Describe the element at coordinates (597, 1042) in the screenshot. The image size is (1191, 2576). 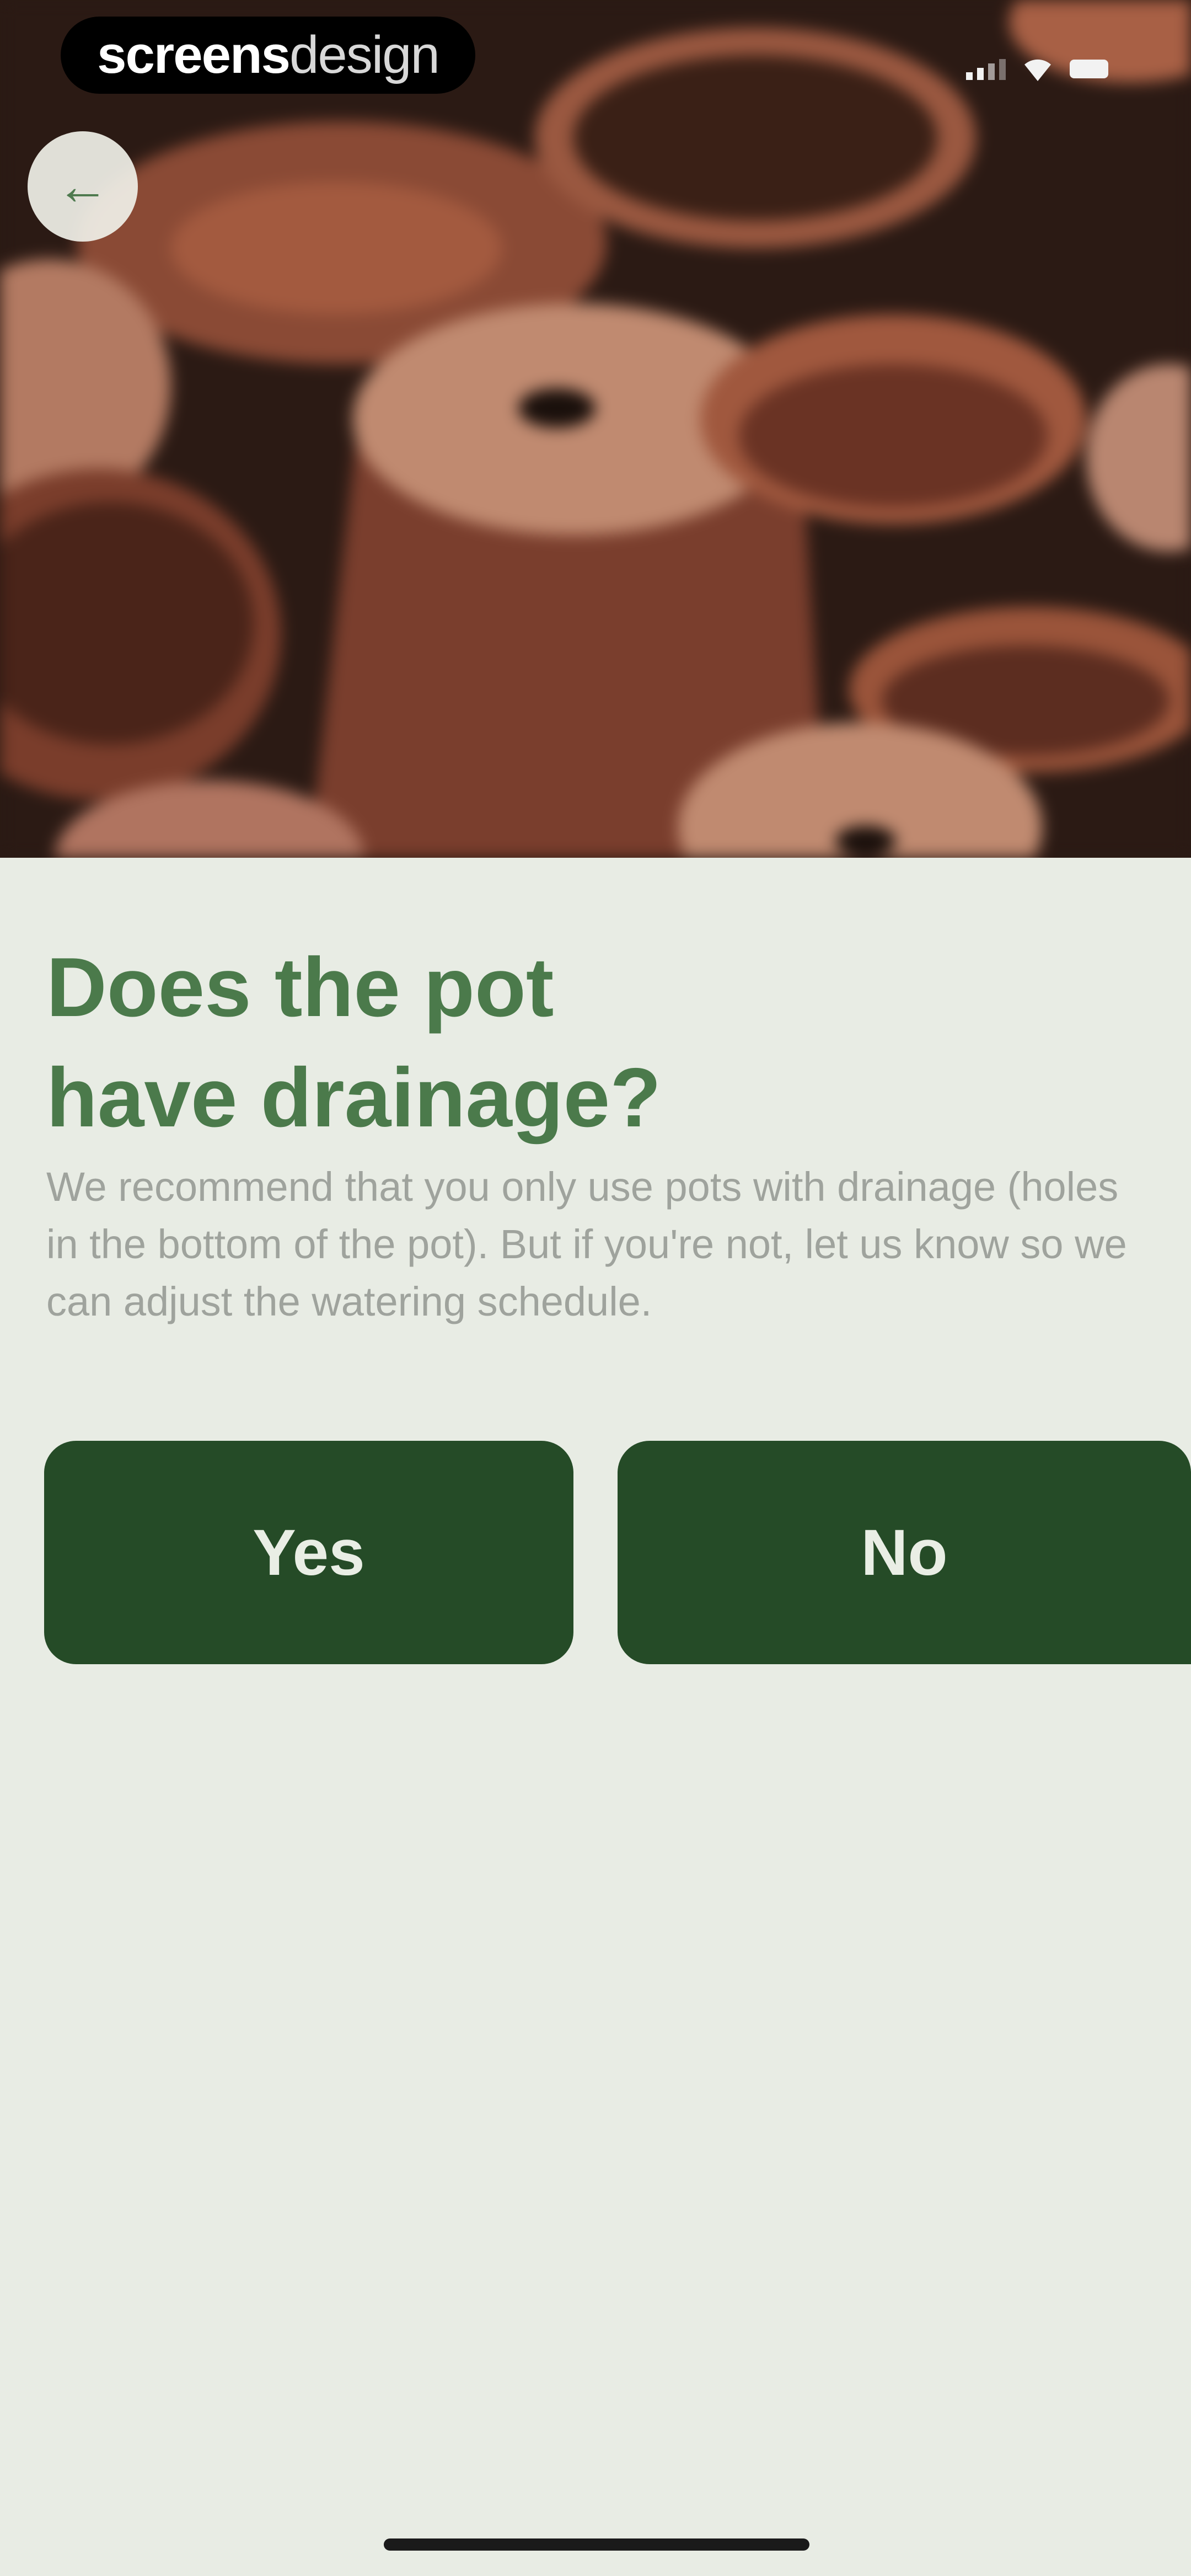
I see `question-title: Does the pot have drainage?` at that location.